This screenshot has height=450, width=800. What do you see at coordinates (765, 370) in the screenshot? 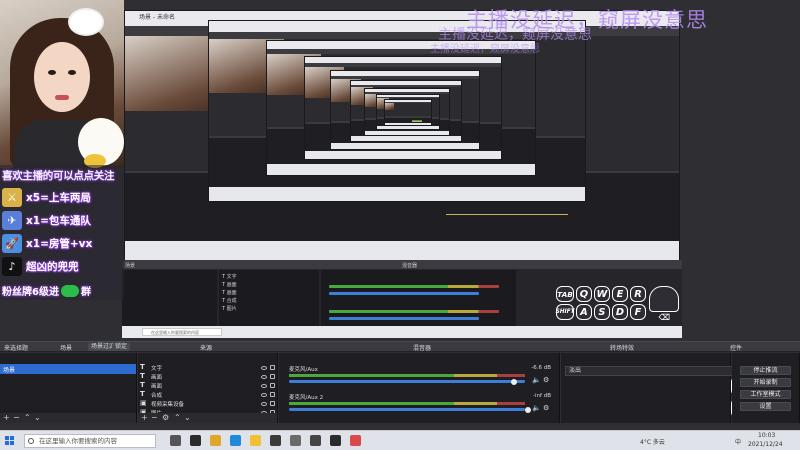
I see `control-button: 停止推流` at bounding box center [765, 370].